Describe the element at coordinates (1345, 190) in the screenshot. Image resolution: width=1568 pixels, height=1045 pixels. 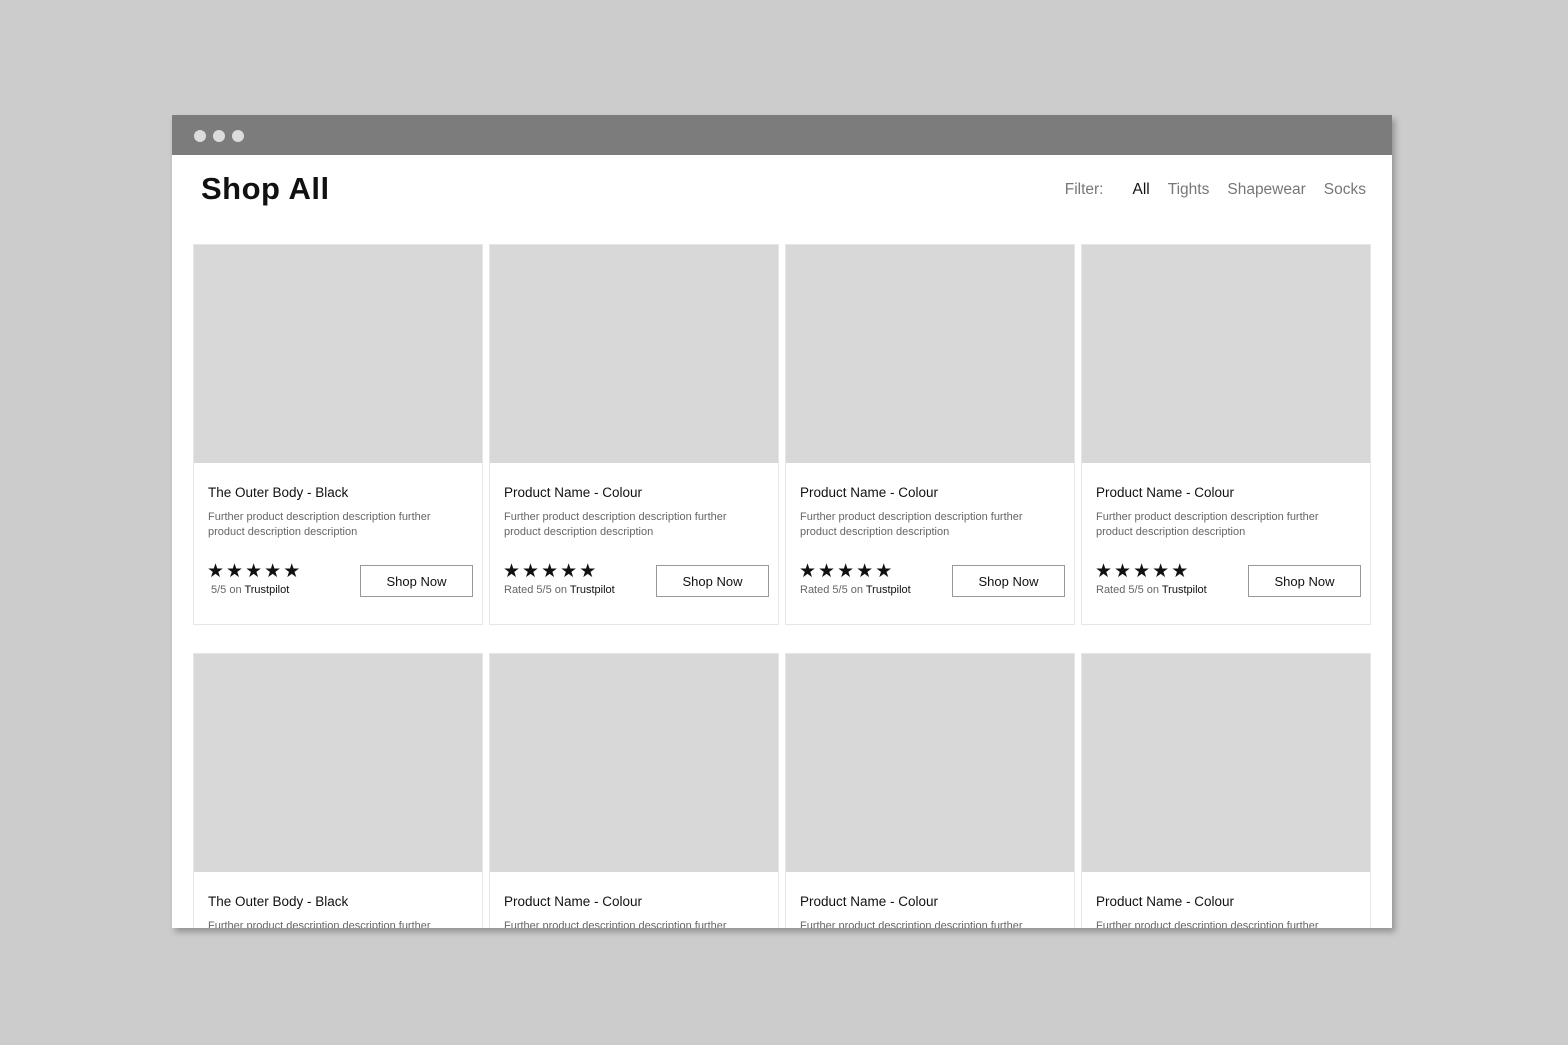
I see `filter-option-socks: Socks` at that location.